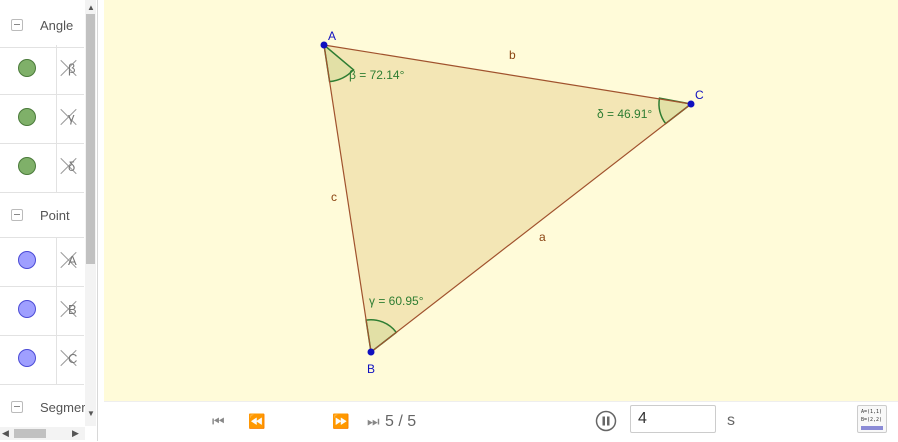 The width and height of the screenshot is (898, 442). What do you see at coordinates (5, 433) in the screenshot?
I see `scroll-left-icon: ◀` at bounding box center [5, 433].